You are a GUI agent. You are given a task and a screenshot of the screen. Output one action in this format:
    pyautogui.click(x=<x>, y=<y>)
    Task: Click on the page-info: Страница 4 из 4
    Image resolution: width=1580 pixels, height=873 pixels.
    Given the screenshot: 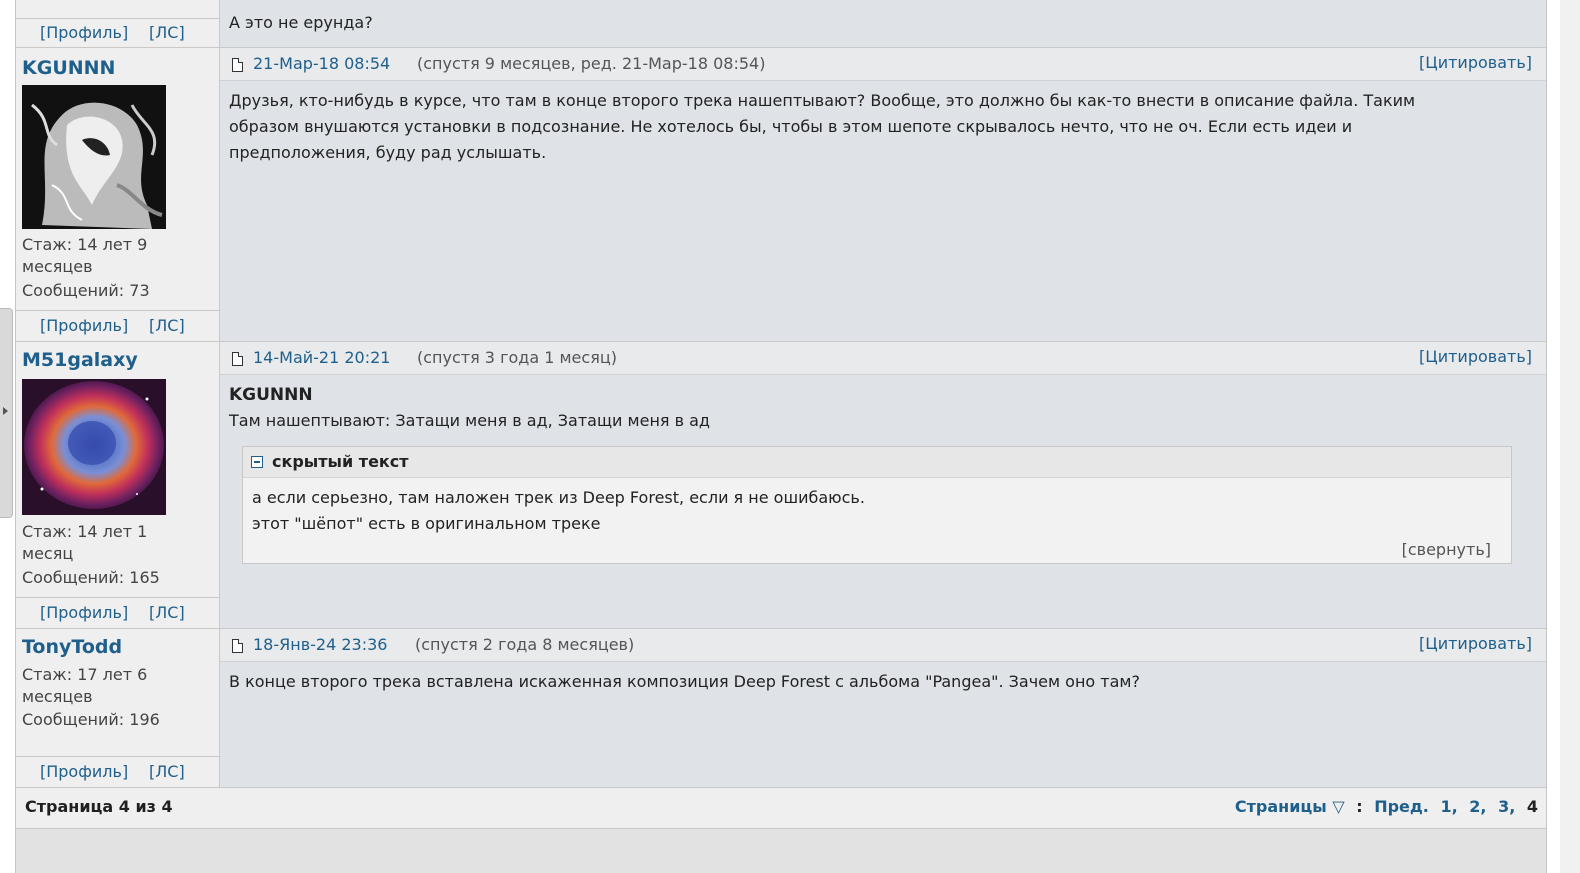 What is the action you would take?
    pyautogui.click(x=99, y=806)
    